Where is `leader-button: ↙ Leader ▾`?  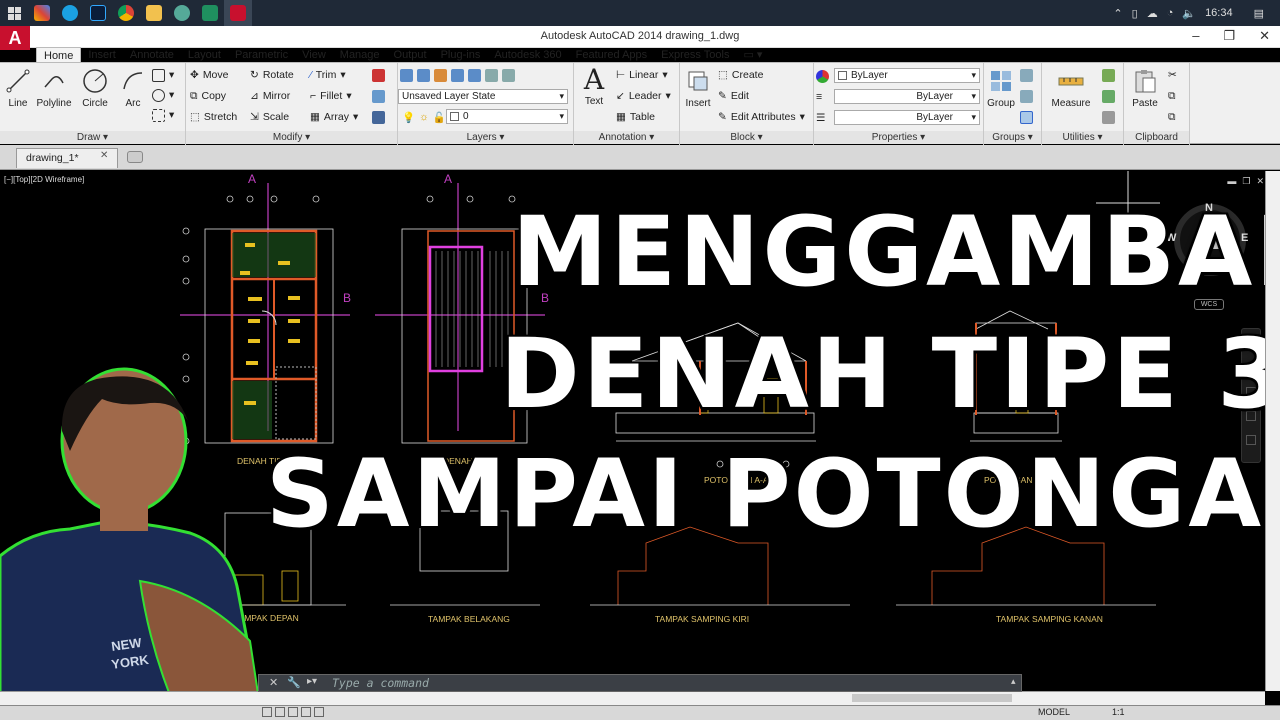
leader-button: ↙ Leader ▾ is located at coordinates (643, 96).